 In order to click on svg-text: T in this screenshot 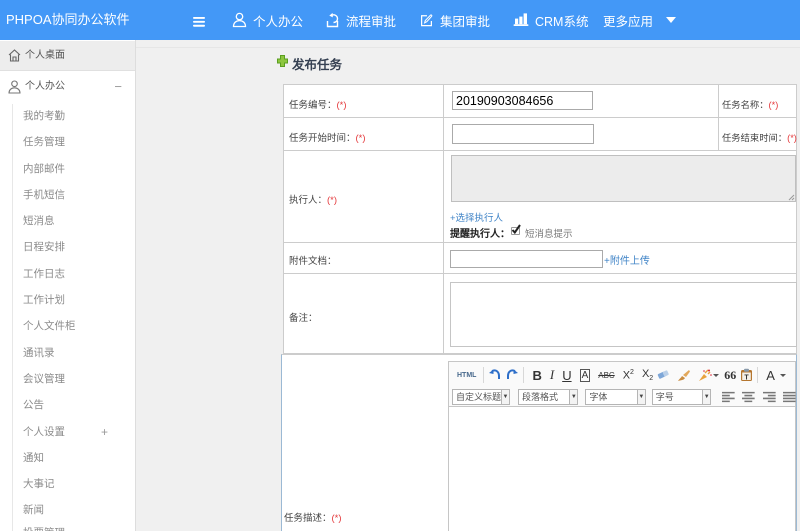, I will do `click(747, 378)`.